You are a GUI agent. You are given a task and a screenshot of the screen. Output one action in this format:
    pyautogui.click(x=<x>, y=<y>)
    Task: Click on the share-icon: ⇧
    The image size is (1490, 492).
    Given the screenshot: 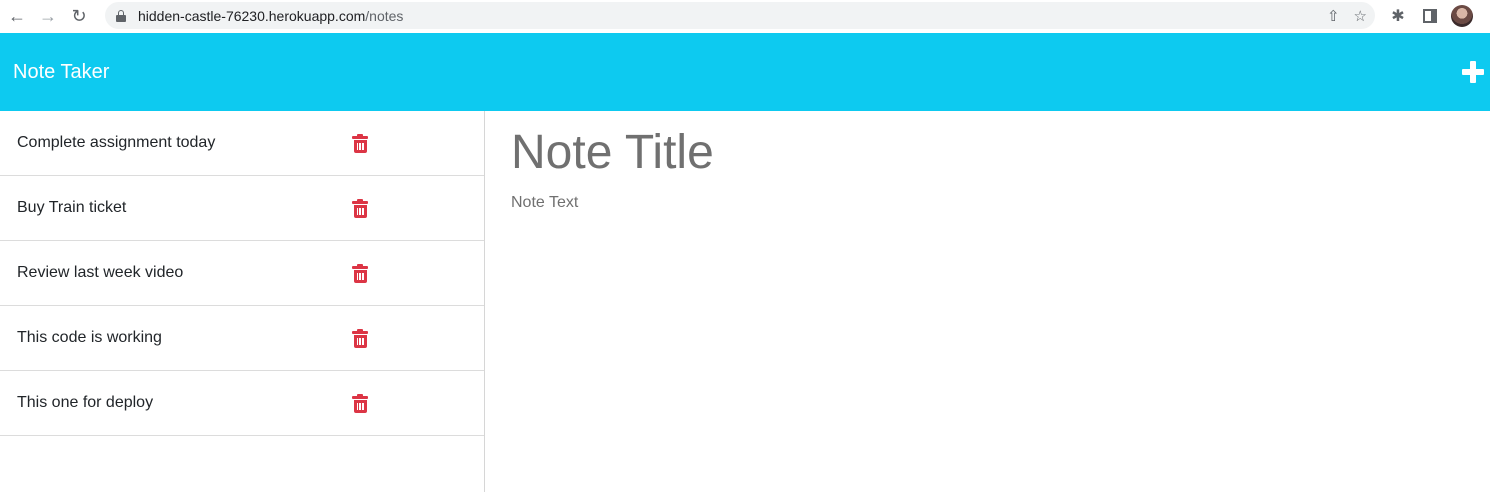 What is the action you would take?
    pyautogui.click(x=1333, y=16)
    